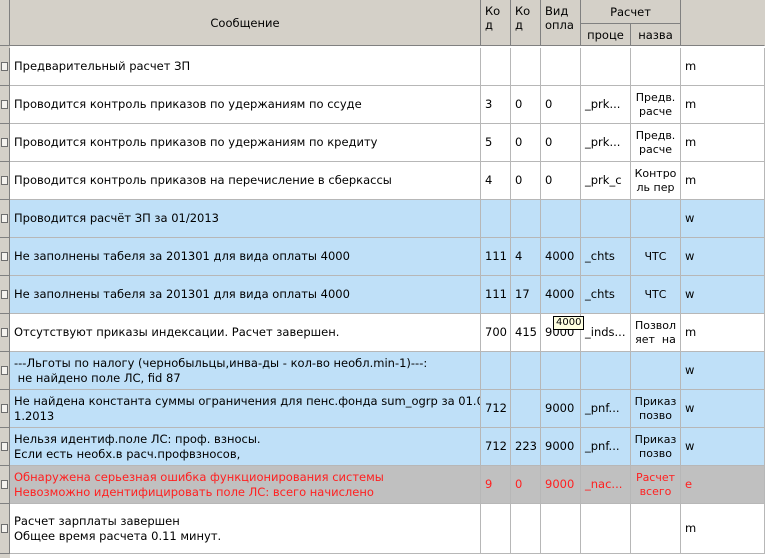  Describe the element at coordinates (526, 23) in the screenshot. I see `column-header-code2: Ко д` at that location.